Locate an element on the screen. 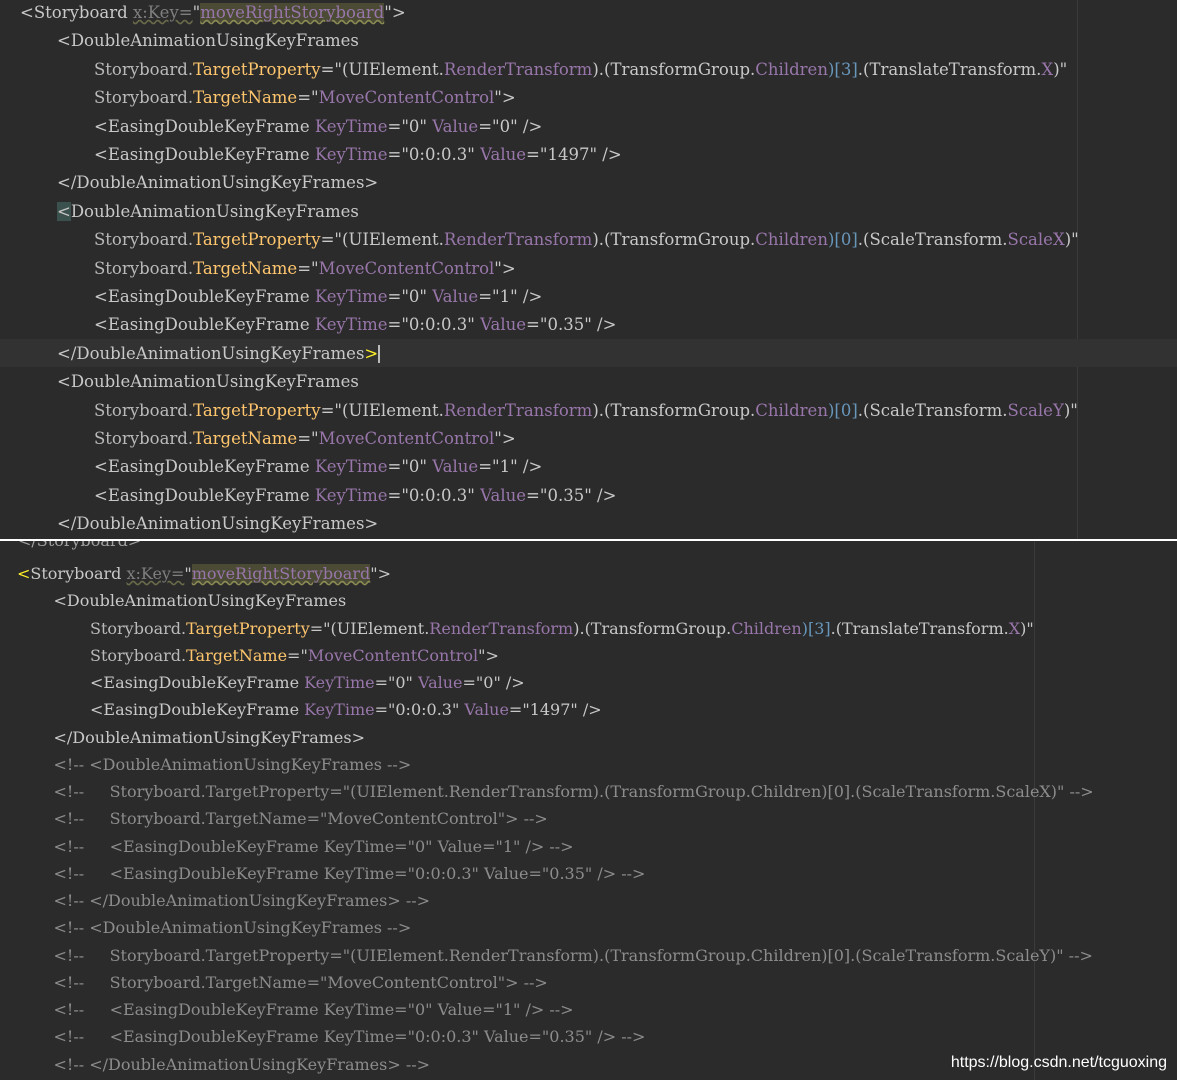 The width and height of the screenshot is (1177, 1080). code-token: <DoubleAnimationUsingKeyFrames is located at coordinates (200, 601).